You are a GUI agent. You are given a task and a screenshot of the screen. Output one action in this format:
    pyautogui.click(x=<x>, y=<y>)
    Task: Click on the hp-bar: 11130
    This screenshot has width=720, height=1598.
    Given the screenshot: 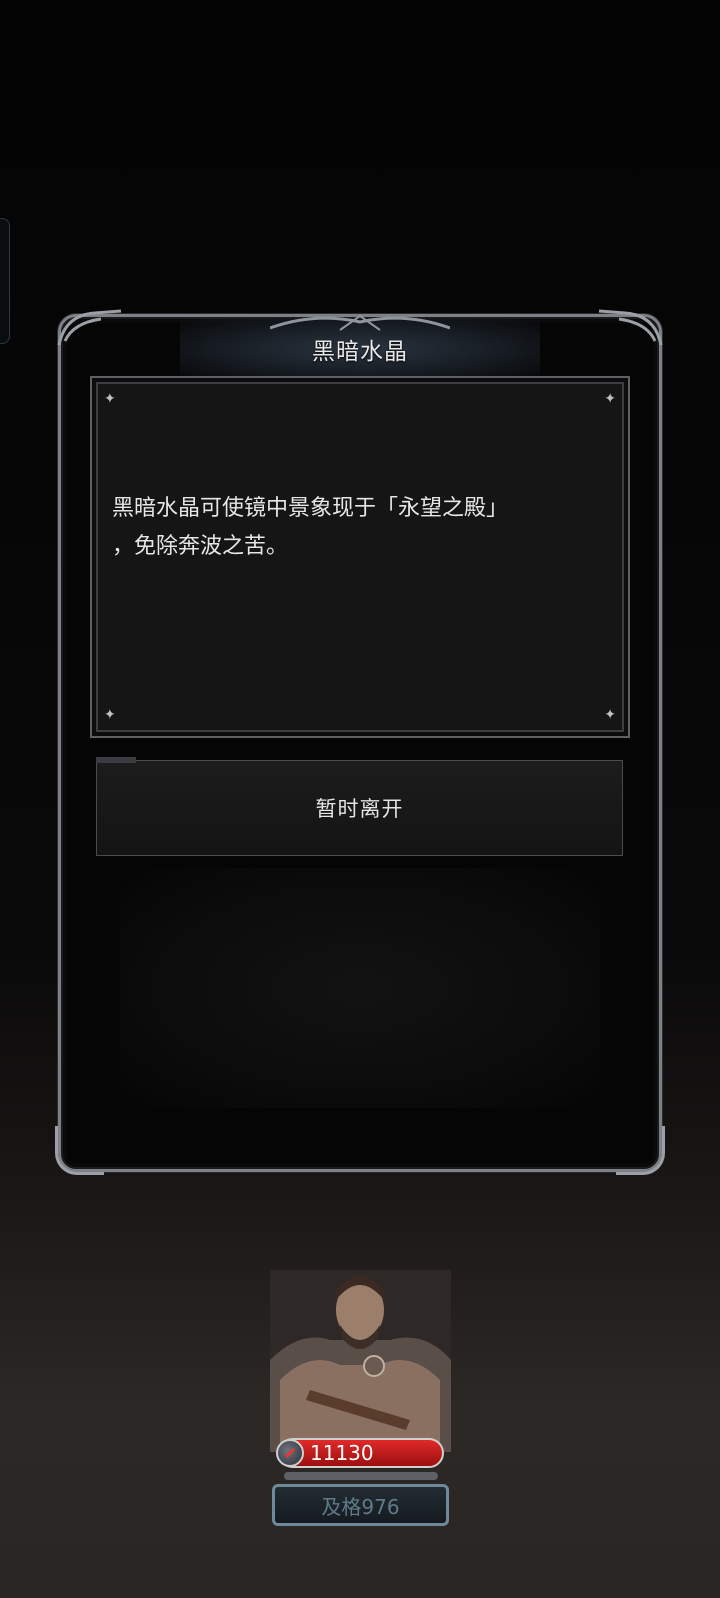 What is the action you would take?
    pyautogui.click(x=360, y=1453)
    